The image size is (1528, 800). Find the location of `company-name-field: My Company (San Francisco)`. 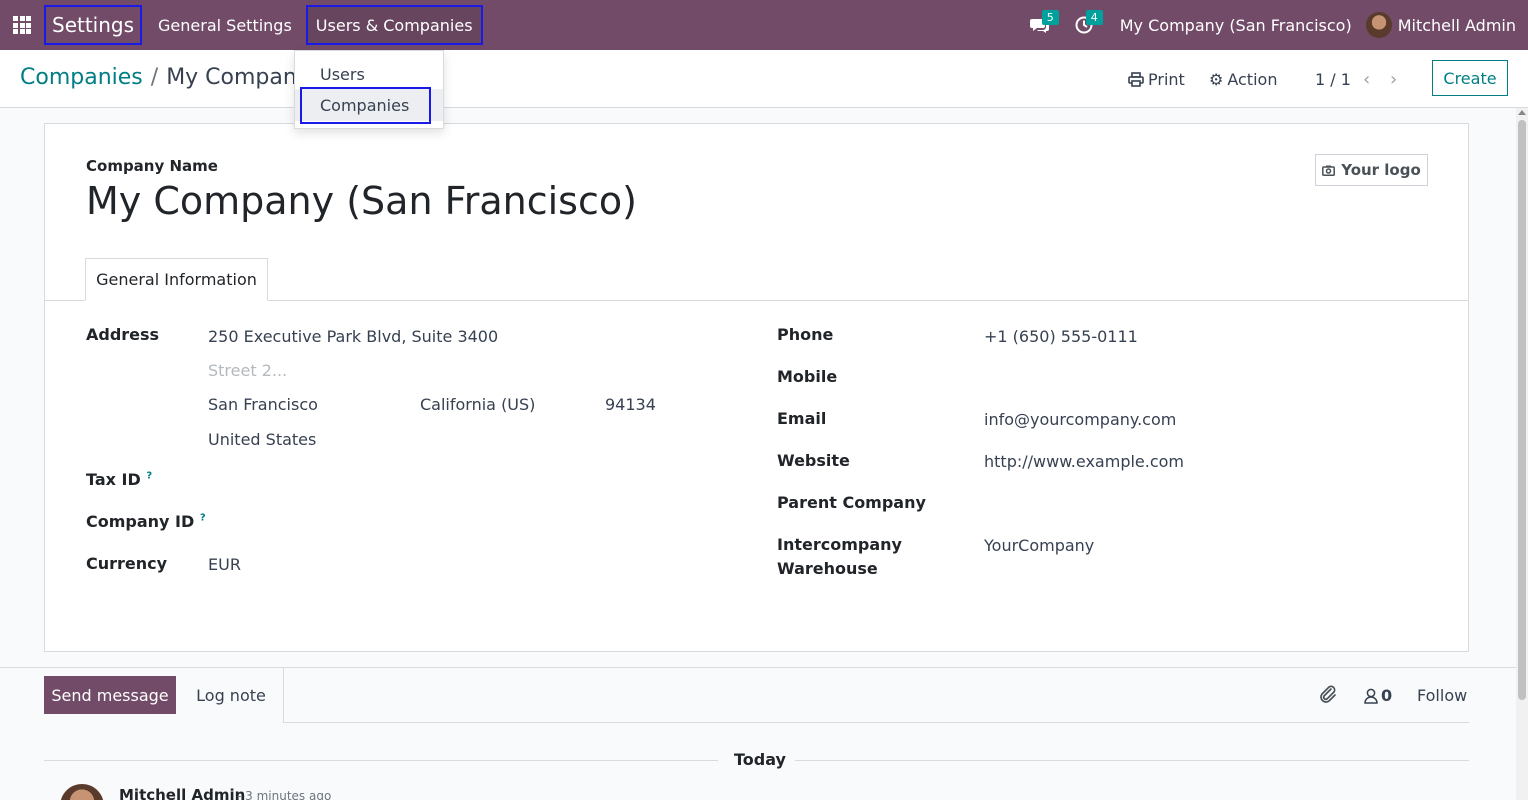

company-name-field: My Company (San Francisco) is located at coordinates (361, 201).